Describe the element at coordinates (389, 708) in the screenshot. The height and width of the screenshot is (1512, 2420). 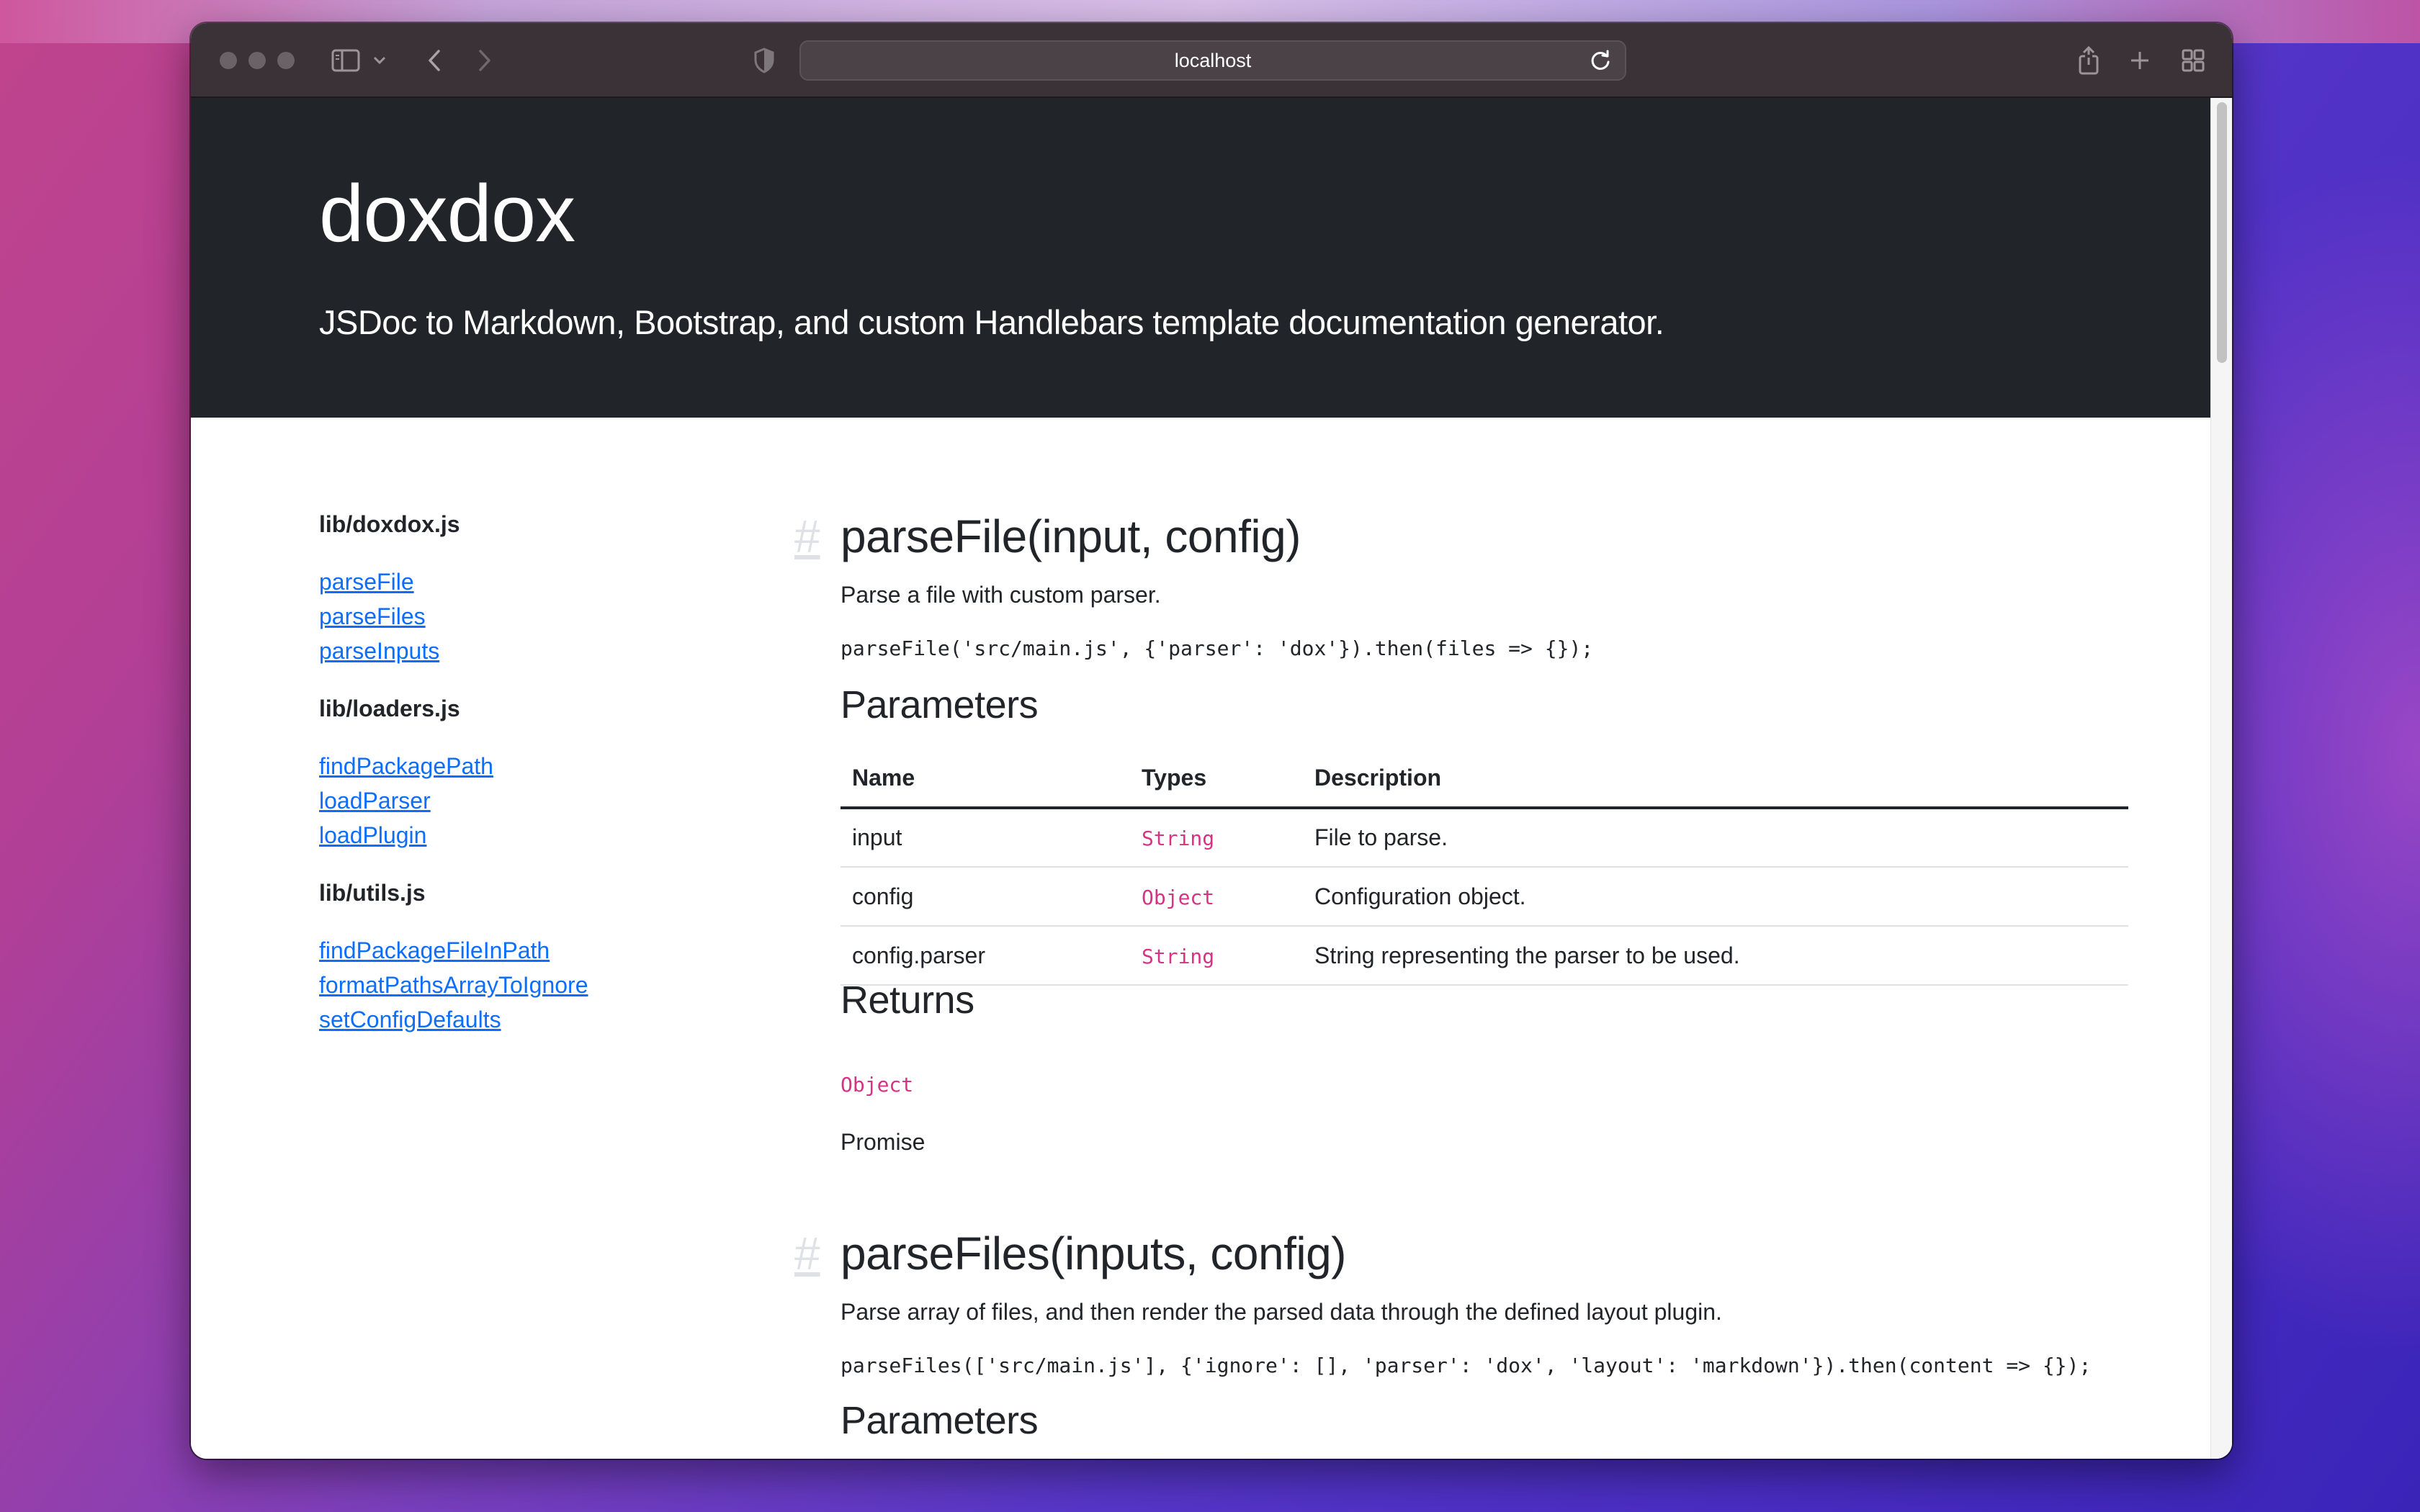
I see `sidebar-group-title: lib/loaders.js` at that location.